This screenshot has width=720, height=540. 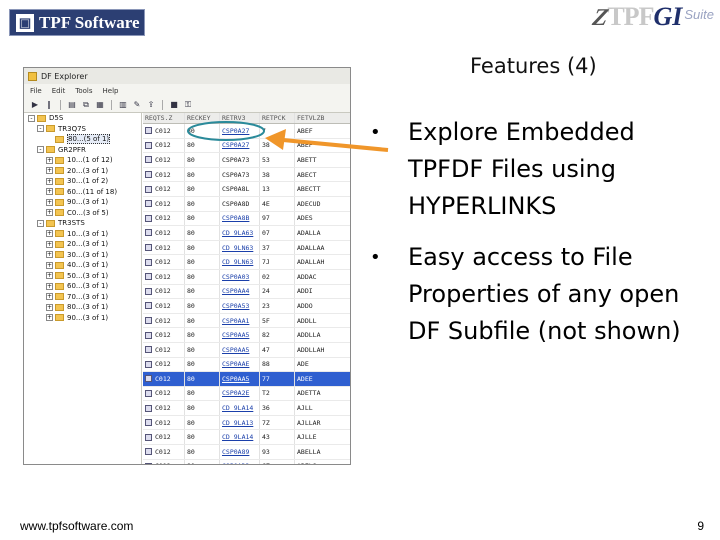 I want to click on table-row: C012 80 CSP0A2E T2 ADETTA, so click(x=246, y=394).